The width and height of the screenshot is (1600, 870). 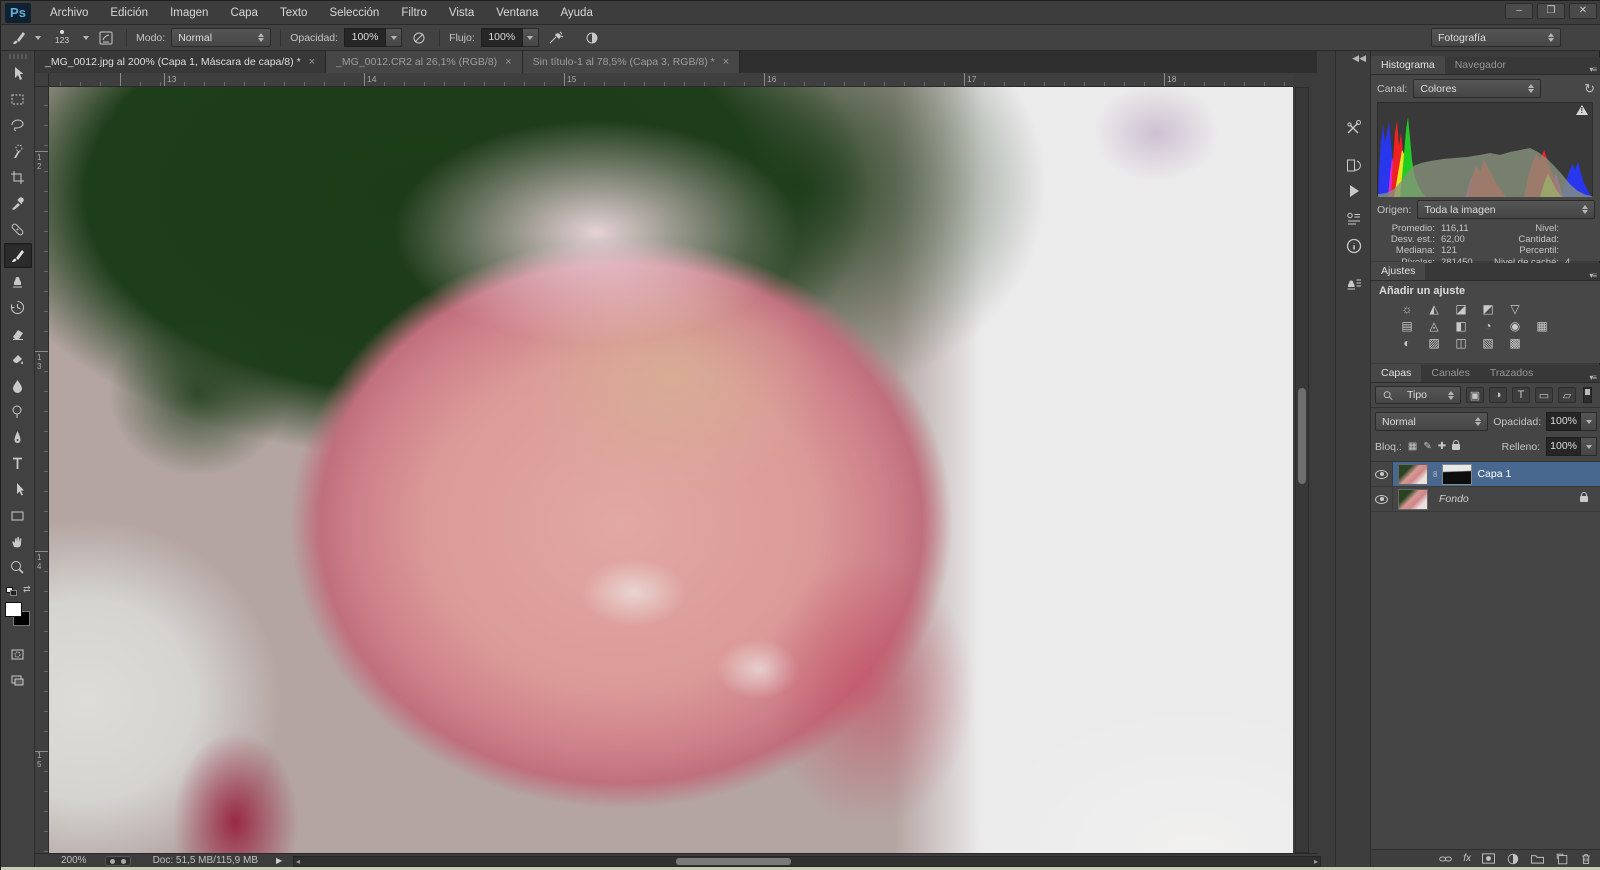 I want to click on new-layer-icon, so click(x=1562, y=859).